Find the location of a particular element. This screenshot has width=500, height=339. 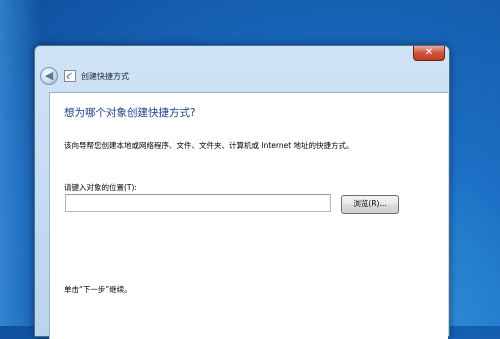

hint-text: 单击“下一步”继续。 is located at coordinates (98, 289).